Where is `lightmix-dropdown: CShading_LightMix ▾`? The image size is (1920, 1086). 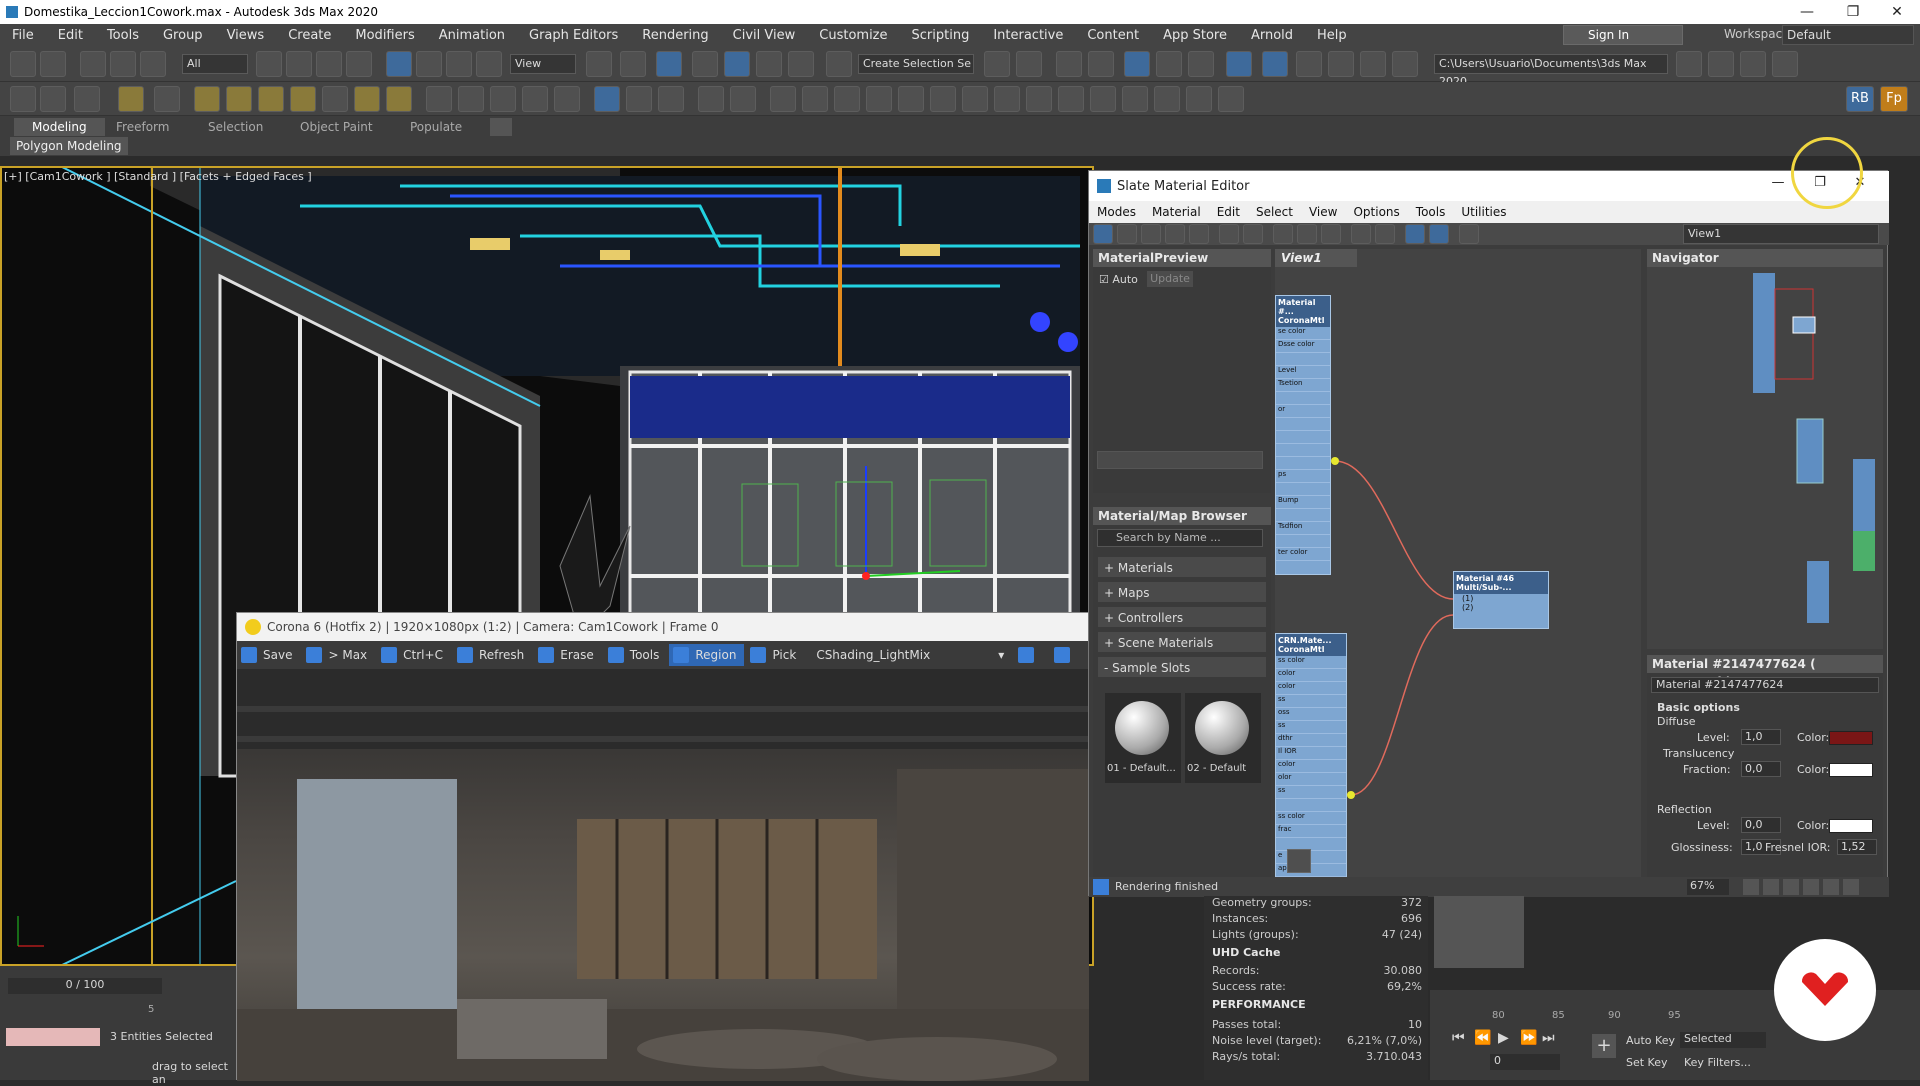 lightmix-dropdown: CShading_LightMix ▾ is located at coordinates (912, 655).